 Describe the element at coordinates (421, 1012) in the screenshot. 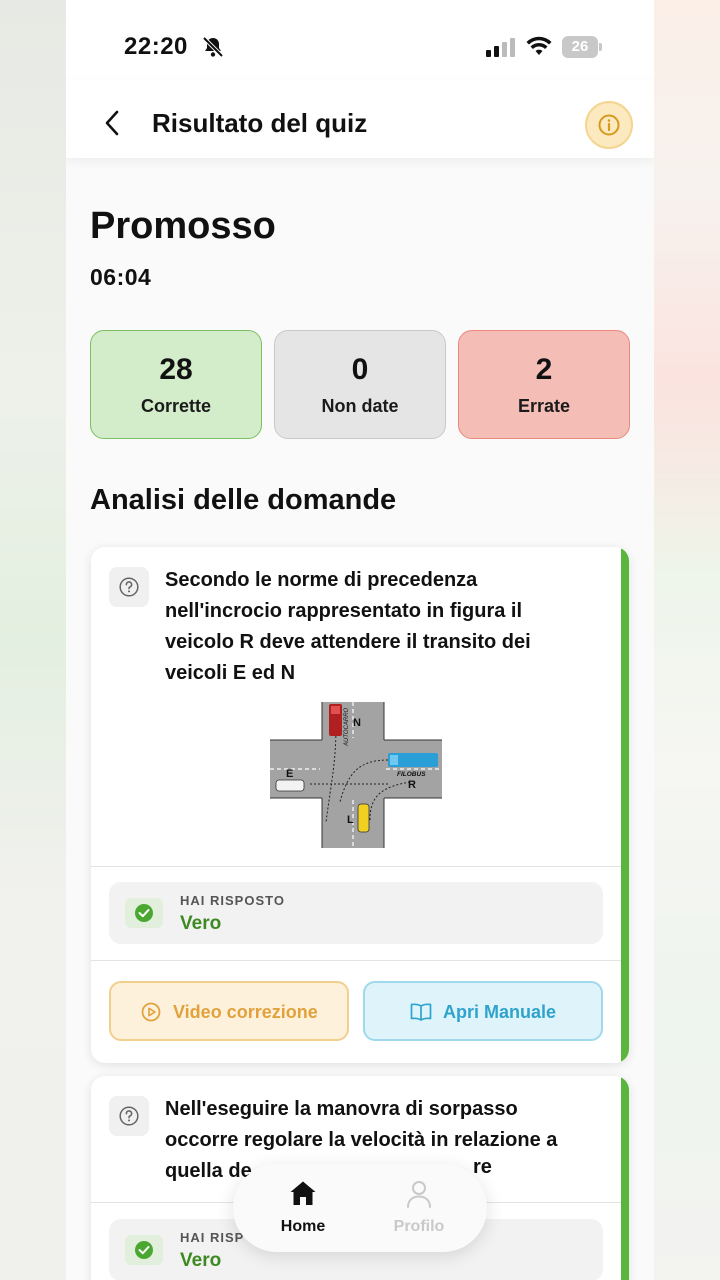

I see `book-open-icon` at that location.